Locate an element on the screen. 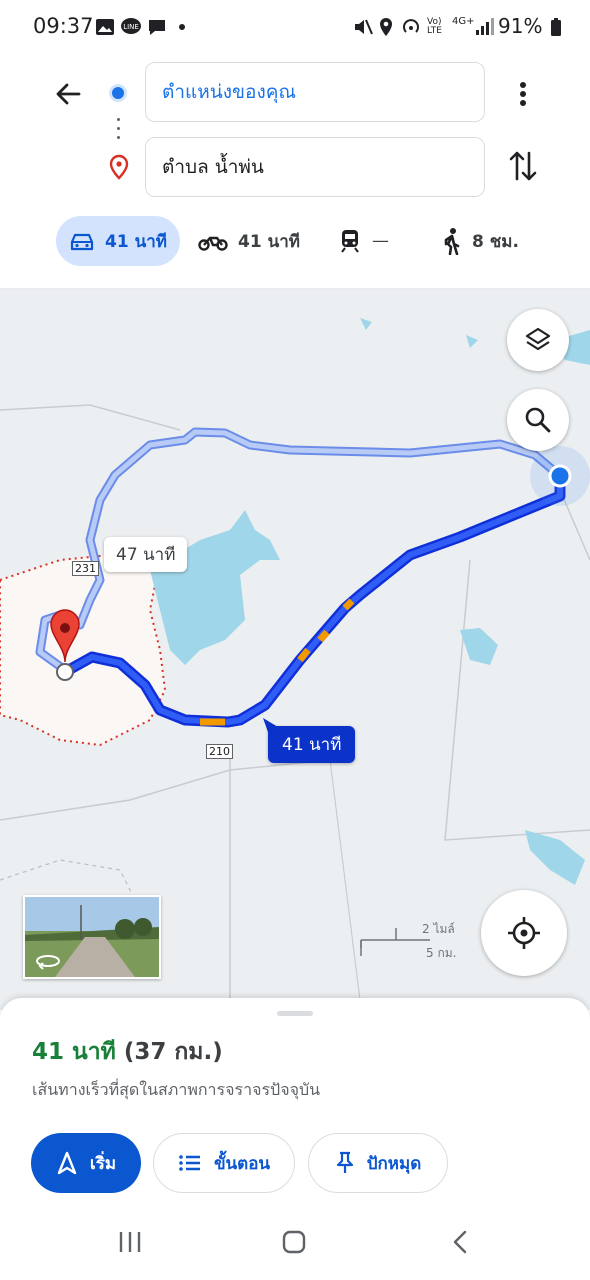  start-label: เริ่ม is located at coordinates (103, 1163).